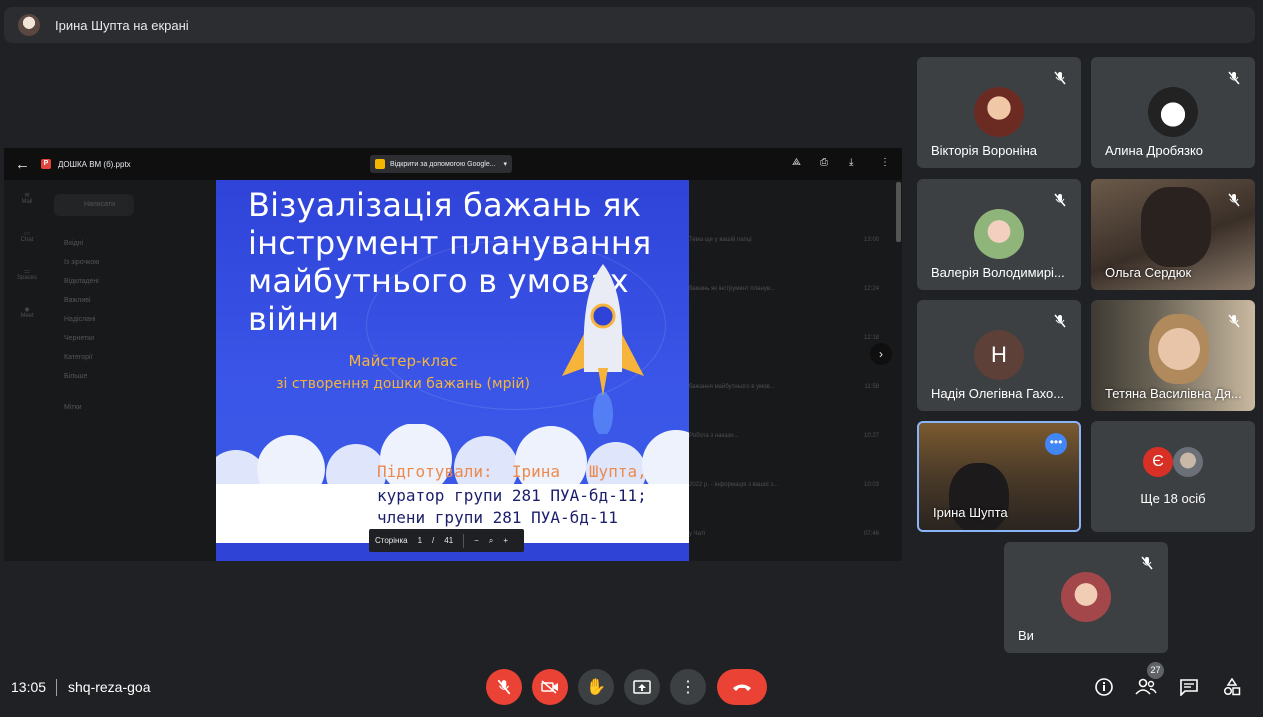  I want to click on clock: 13:05, so click(29, 687).